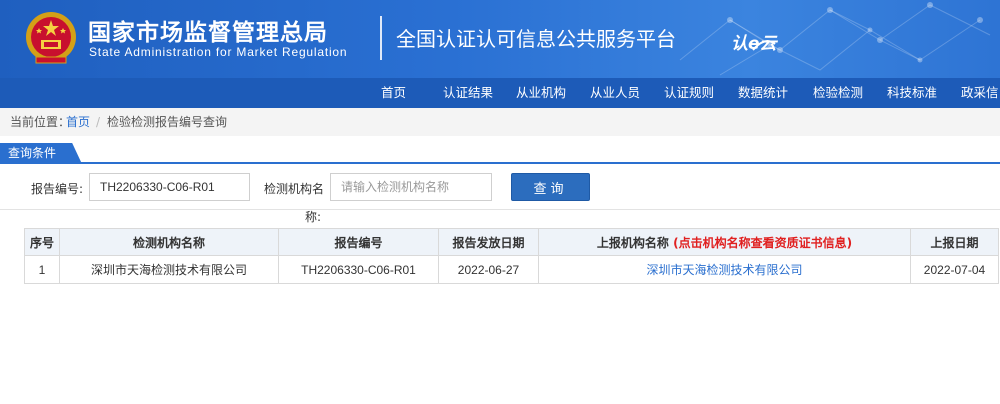 This screenshot has height=404, width=1000. Describe the element at coordinates (313, 217) in the screenshot. I see `org-name-label-wrap: 称:` at that location.